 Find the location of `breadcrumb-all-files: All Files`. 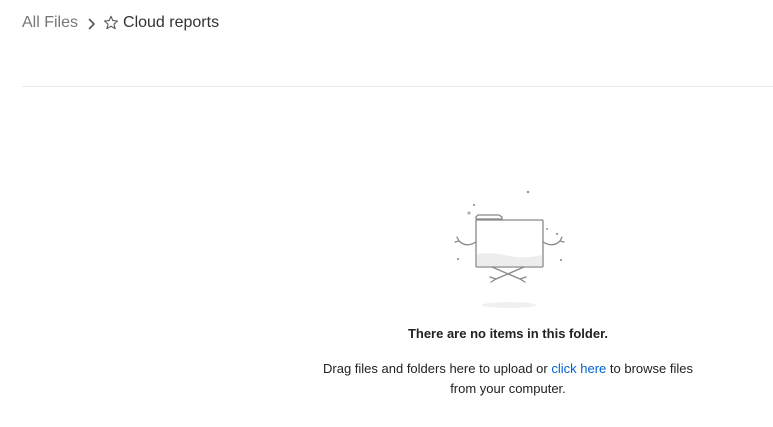

breadcrumb-all-files: All Files is located at coordinates (50, 23).